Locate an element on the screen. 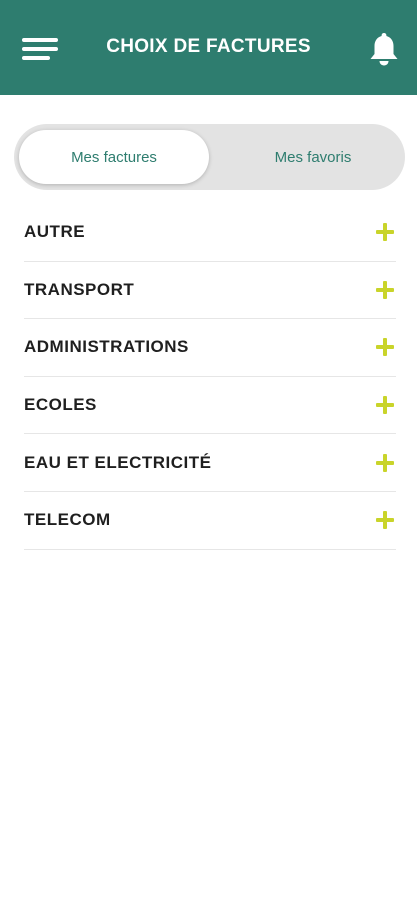  category-item-autre: AUTRE is located at coordinates (210, 233).